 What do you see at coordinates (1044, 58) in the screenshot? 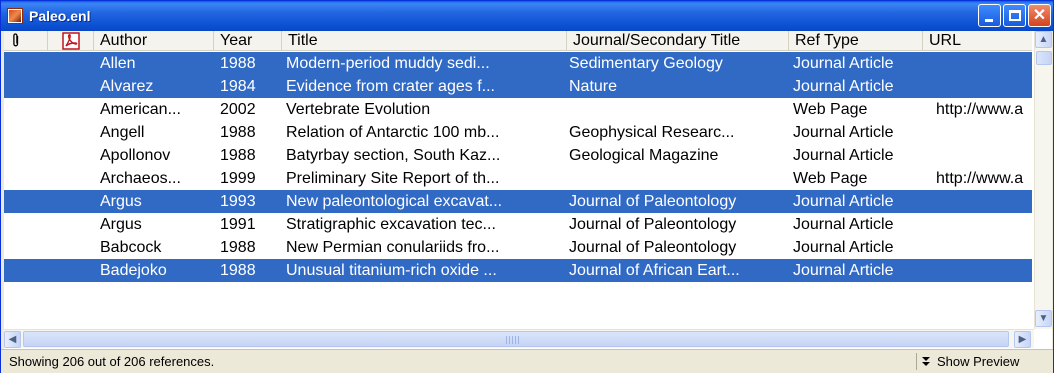
I see `vertical-scroll-thumb` at bounding box center [1044, 58].